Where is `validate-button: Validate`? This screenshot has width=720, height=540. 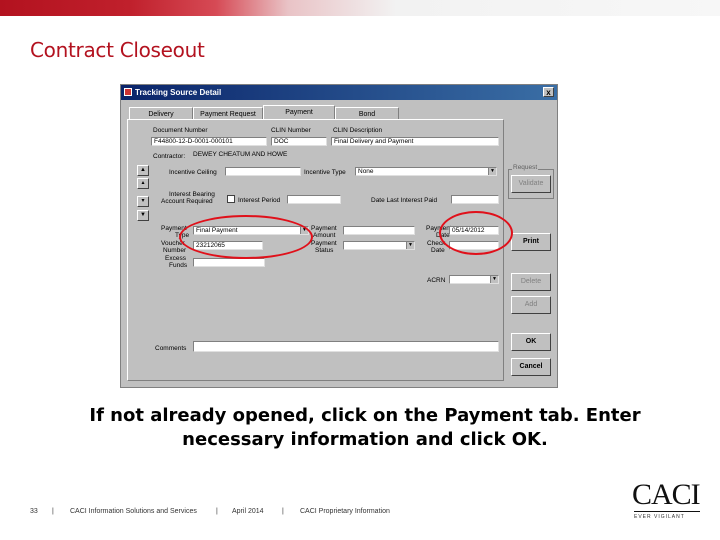 validate-button: Validate is located at coordinates (531, 184).